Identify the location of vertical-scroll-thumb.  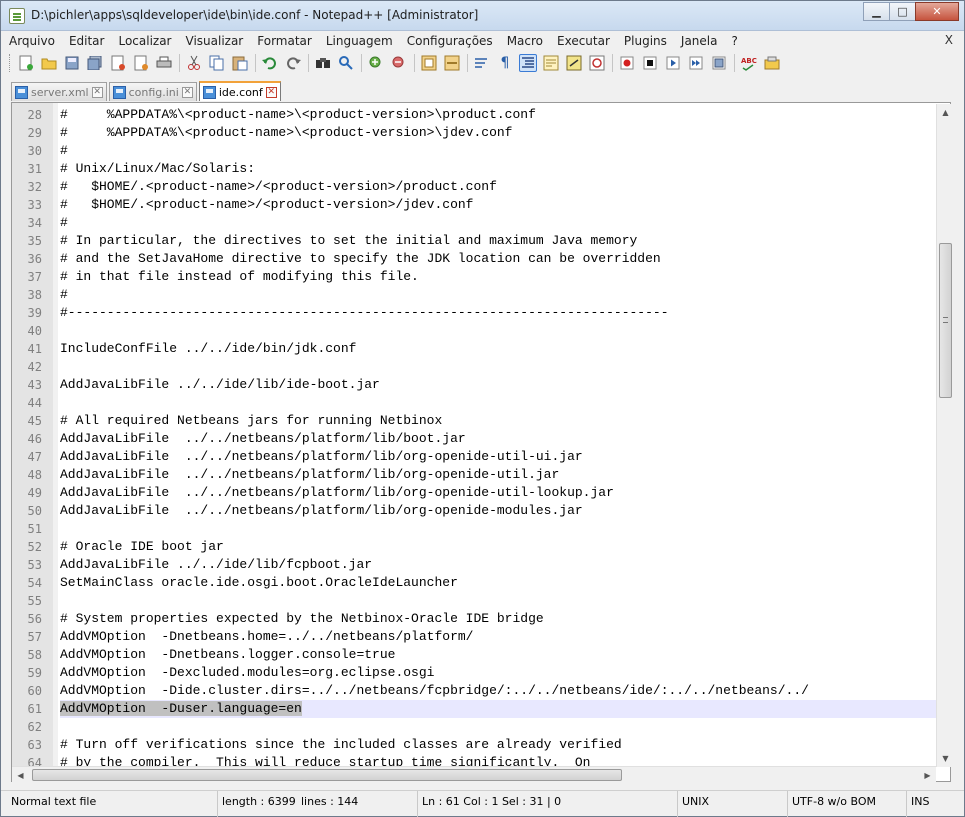
(945, 320).